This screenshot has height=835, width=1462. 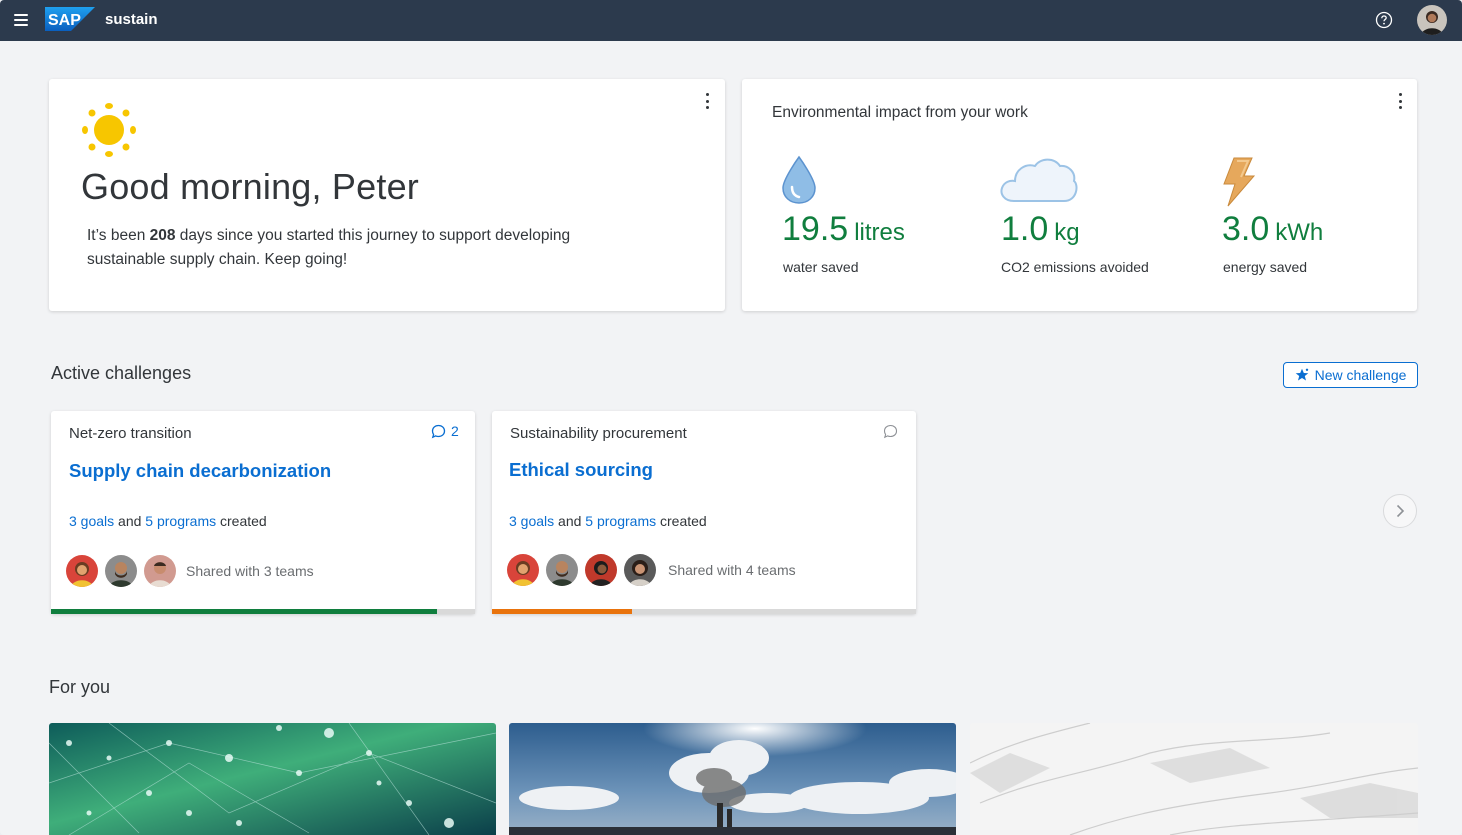 I want to click on water-metric-value: 19.5 litres, so click(x=843, y=229).